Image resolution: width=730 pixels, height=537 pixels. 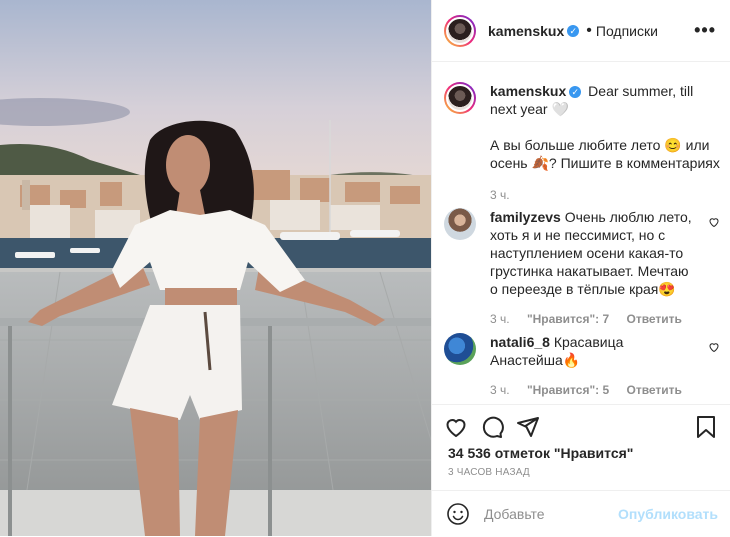 I want to click on caption-username: kamenskux, so click(x=528, y=91).